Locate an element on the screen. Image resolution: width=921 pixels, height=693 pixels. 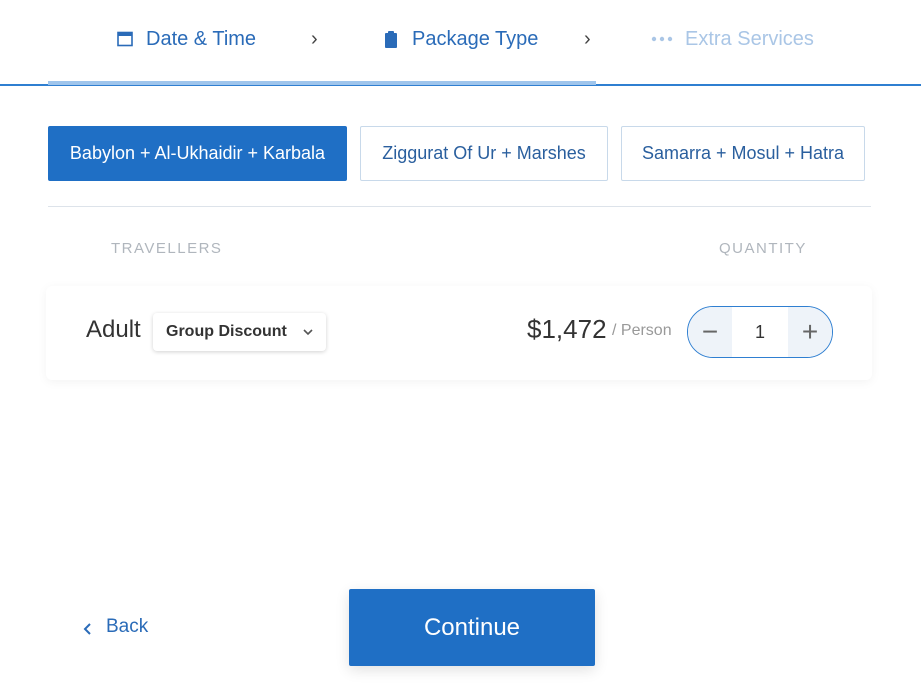
continue-button: Continue is located at coordinates (472, 627).